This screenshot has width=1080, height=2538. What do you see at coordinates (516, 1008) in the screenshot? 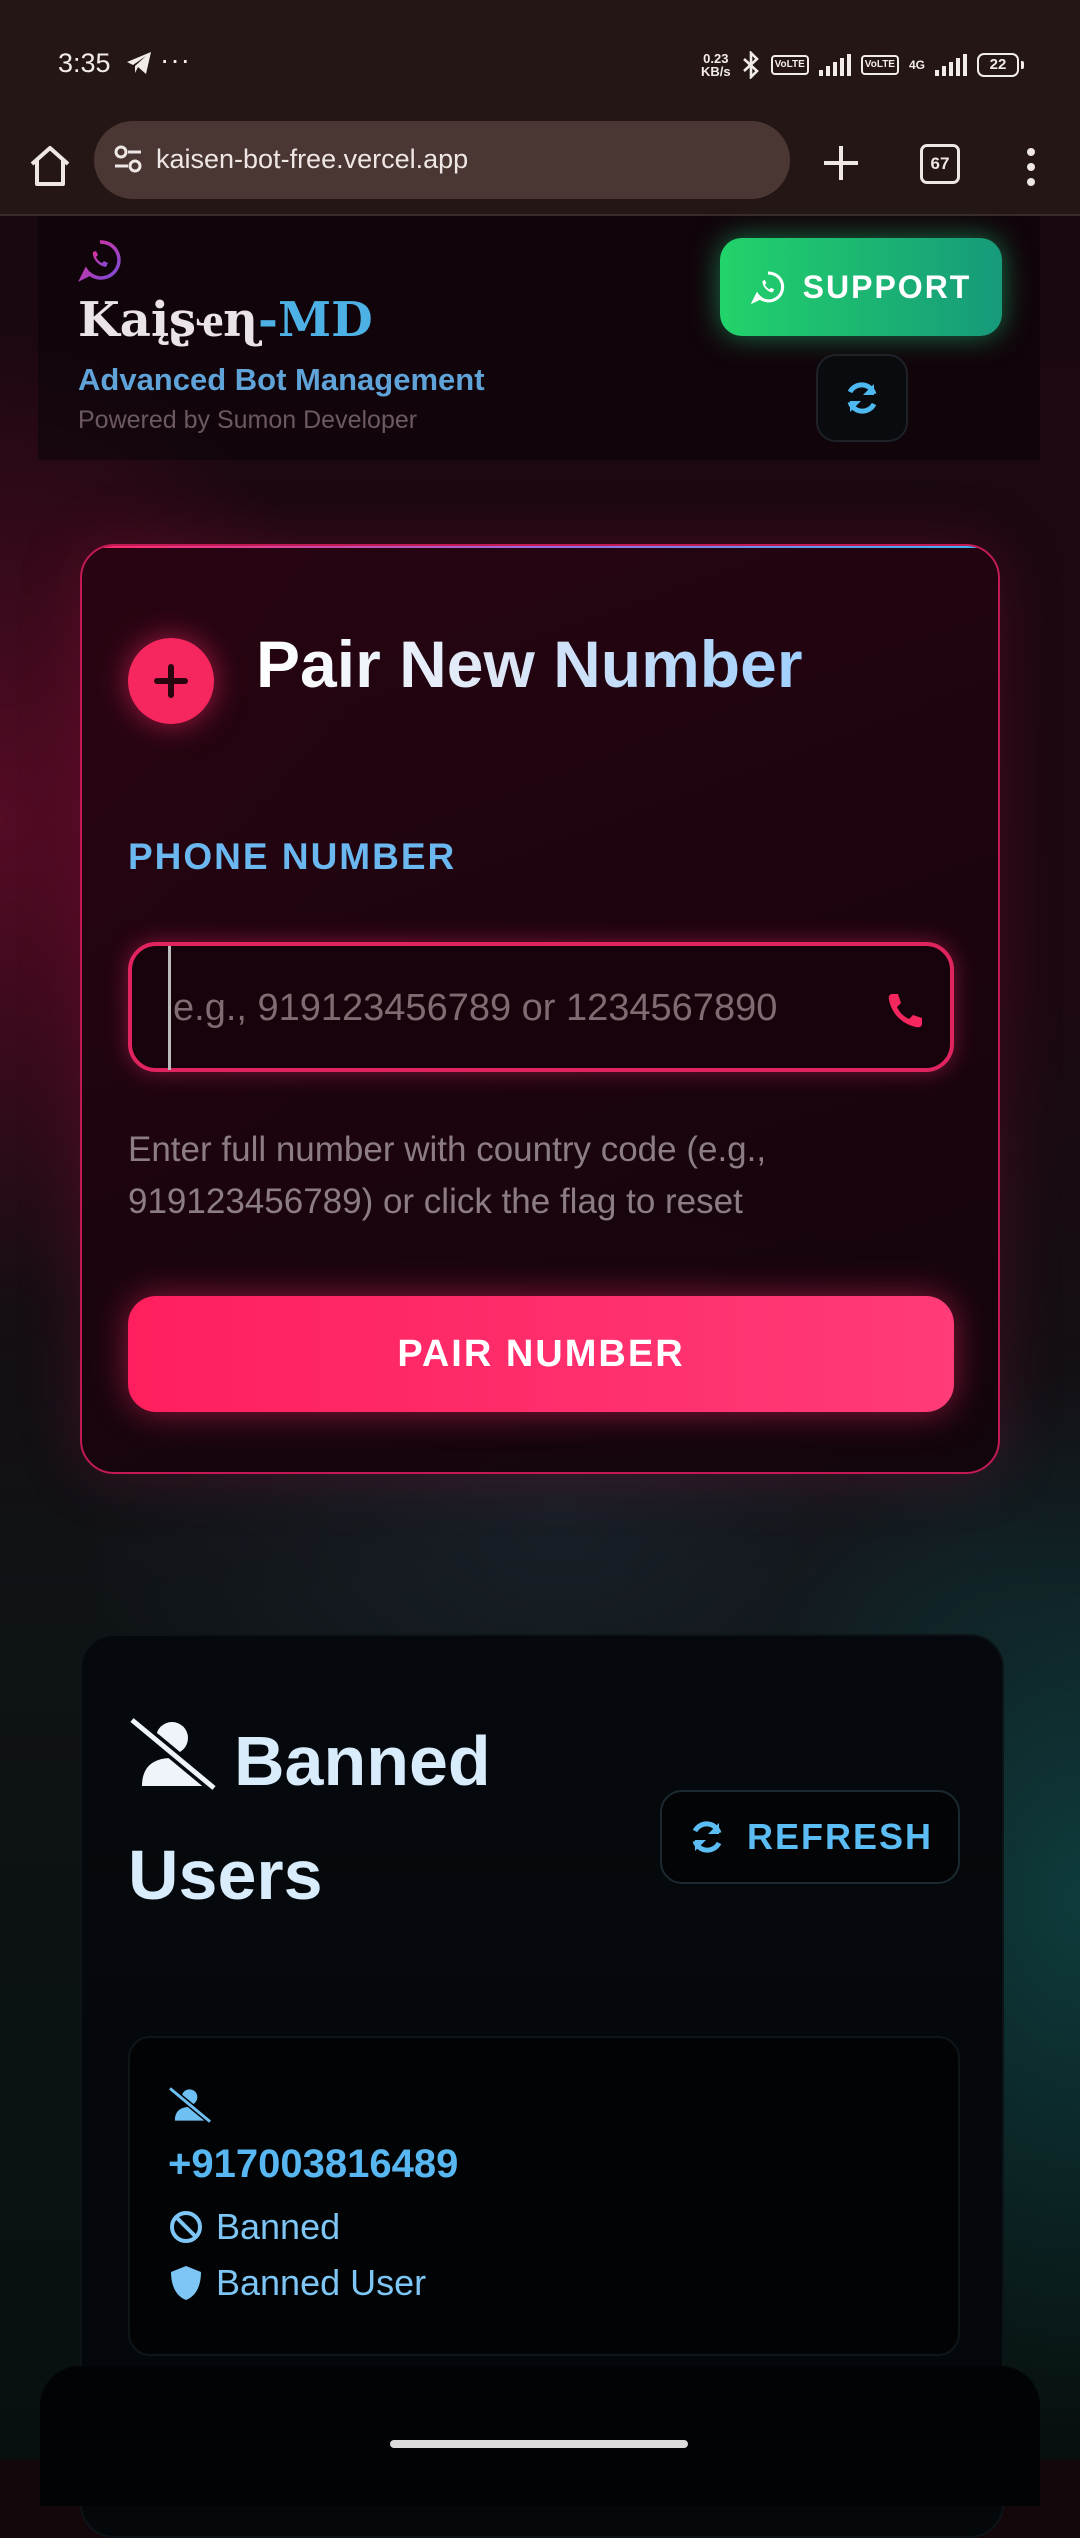
I see `phone-number-input` at bounding box center [516, 1008].